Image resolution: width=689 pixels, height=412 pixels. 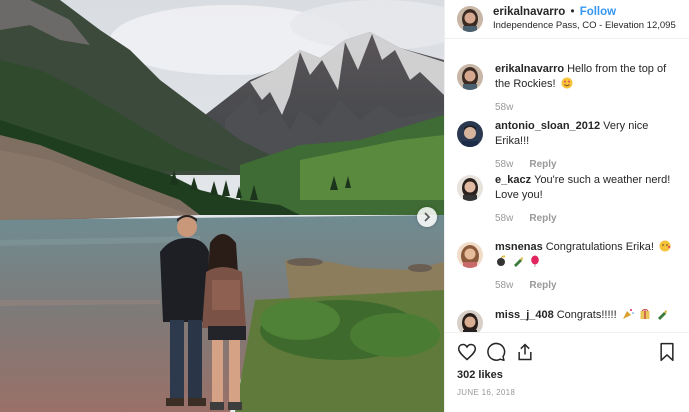 What do you see at coordinates (529, 12) in the screenshot?
I see `post-author-username: erikalnavarro` at bounding box center [529, 12].